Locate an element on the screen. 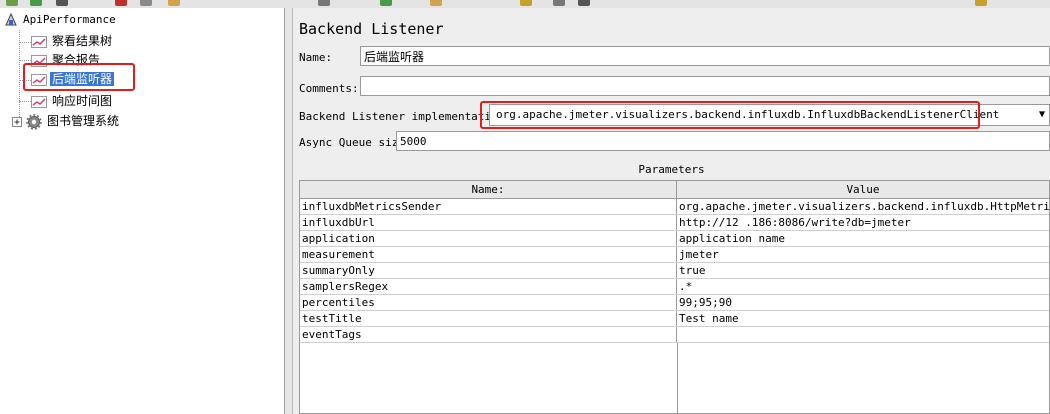 The width and height of the screenshot is (1050, 414). param-name-cell: samplersRegex is located at coordinates (488, 286).